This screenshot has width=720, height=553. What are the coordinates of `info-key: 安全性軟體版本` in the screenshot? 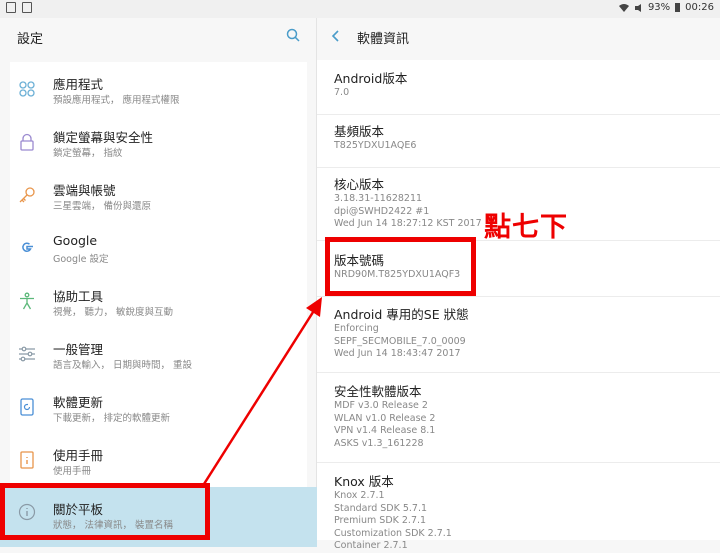 It's located at (378, 391).